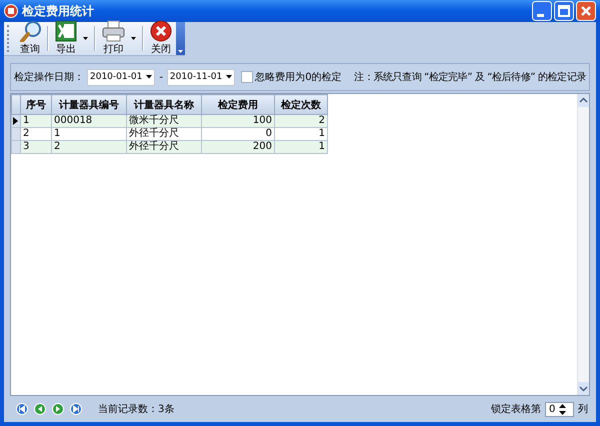 This screenshot has width=600, height=426. I want to click on toolbar-button: 打印, so click(113, 38).